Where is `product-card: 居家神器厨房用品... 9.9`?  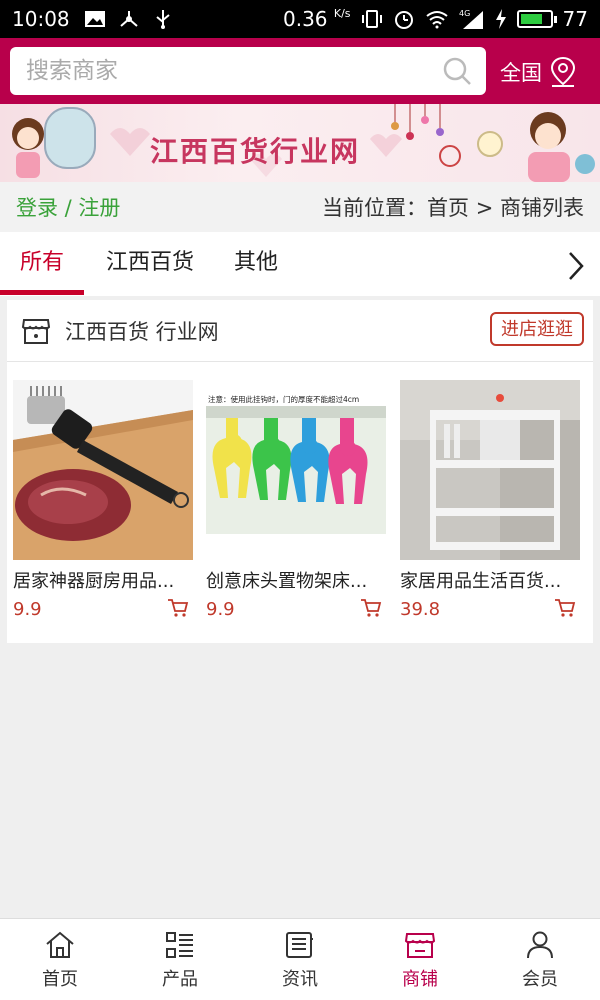
product-card: 居家神器厨房用品... 9.9 is located at coordinates (103, 500).